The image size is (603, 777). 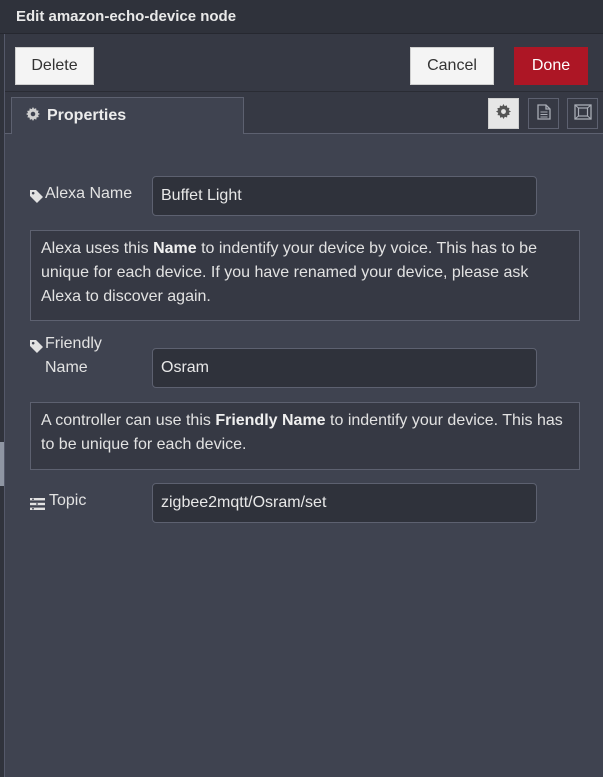 What do you see at coordinates (344, 196) in the screenshot?
I see `alexa-name-input` at bounding box center [344, 196].